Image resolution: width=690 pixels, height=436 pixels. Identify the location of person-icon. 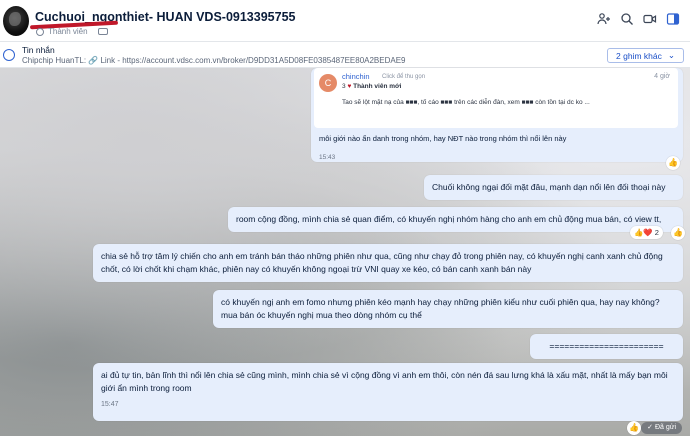
(40, 31).